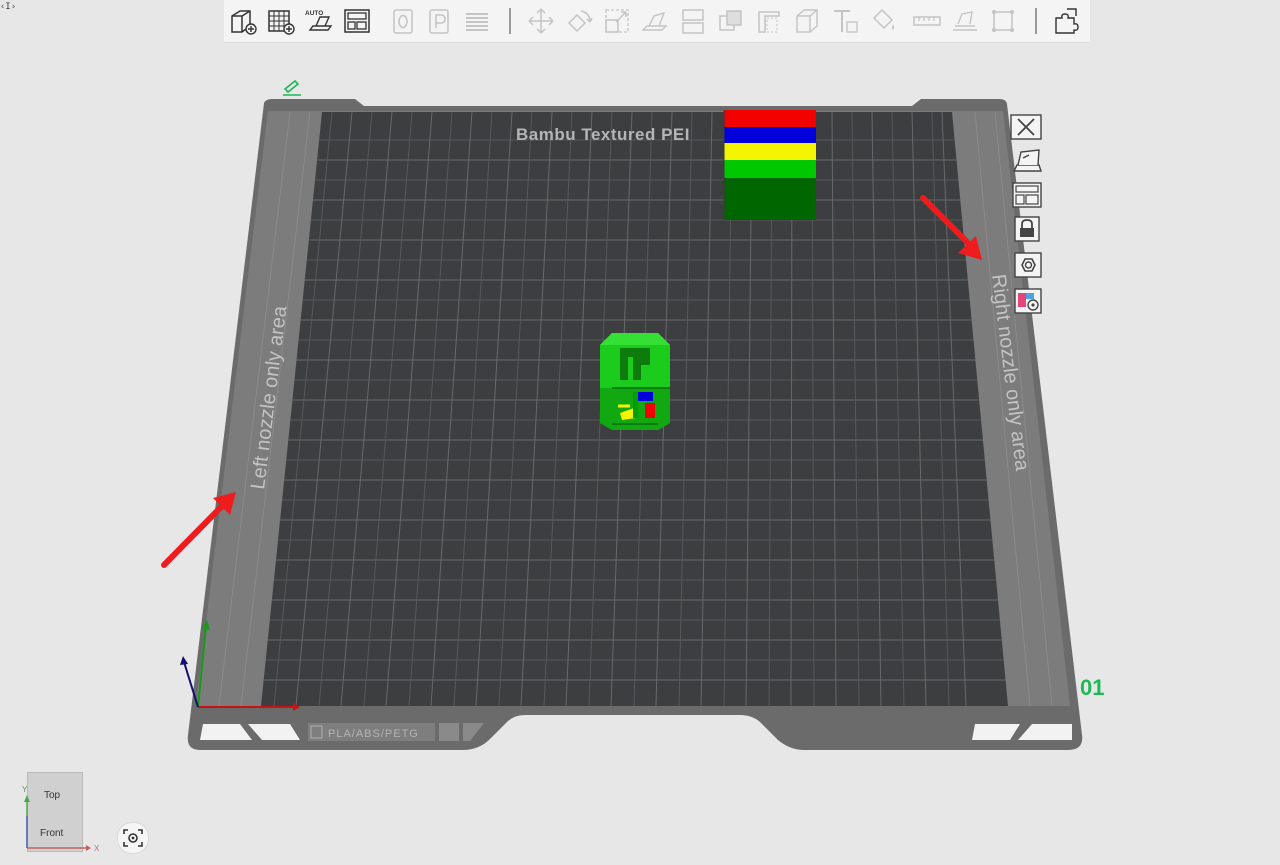  What do you see at coordinates (947, 222) in the screenshot?
I see `annotation-arrow-right` at bounding box center [947, 222].